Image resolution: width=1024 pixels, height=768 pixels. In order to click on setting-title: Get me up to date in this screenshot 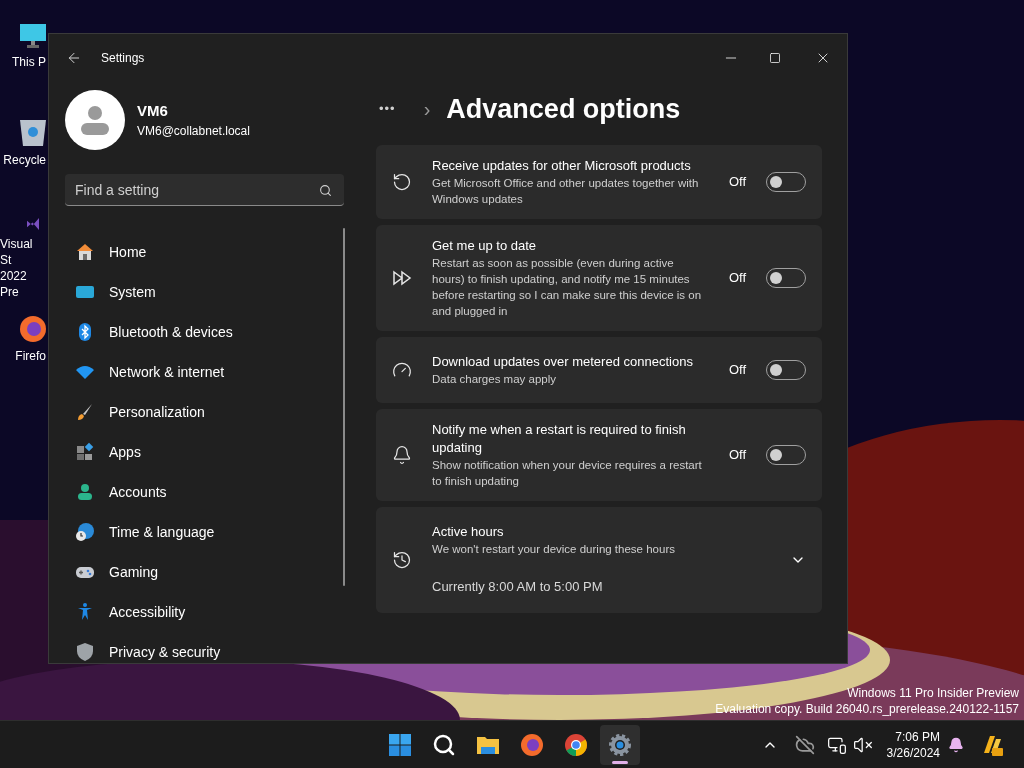, I will do `click(485, 246)`.